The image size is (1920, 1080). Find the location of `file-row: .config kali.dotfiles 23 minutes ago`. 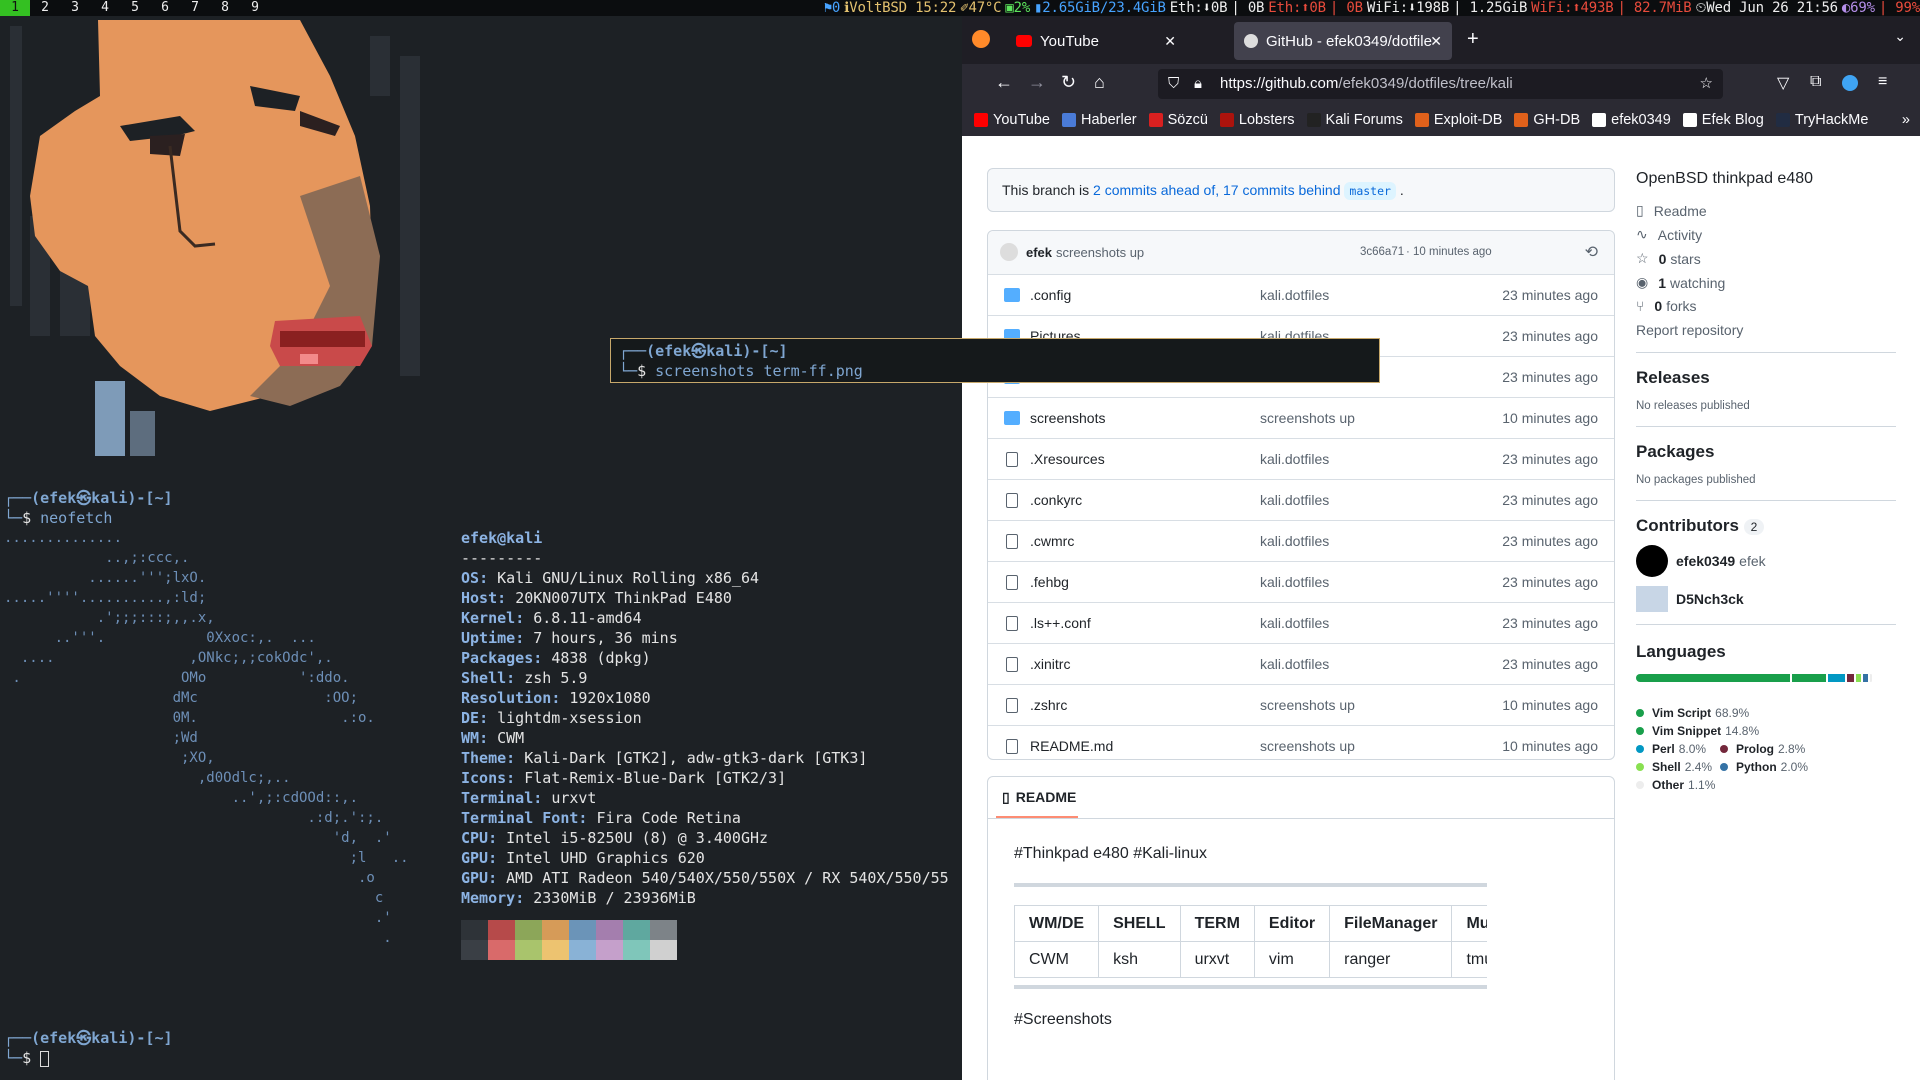

file-row: .config kali.dotfiles 23 minutes ago is located at coordinates (1301, 294).